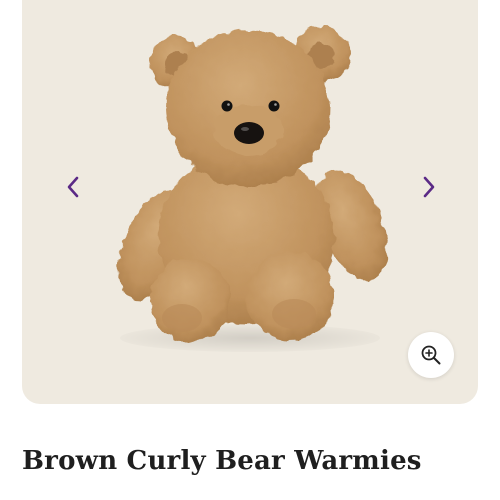 The height and width of the screenshot is (500, 500). I want to click on chevron-left-icon, so click(73, 187).